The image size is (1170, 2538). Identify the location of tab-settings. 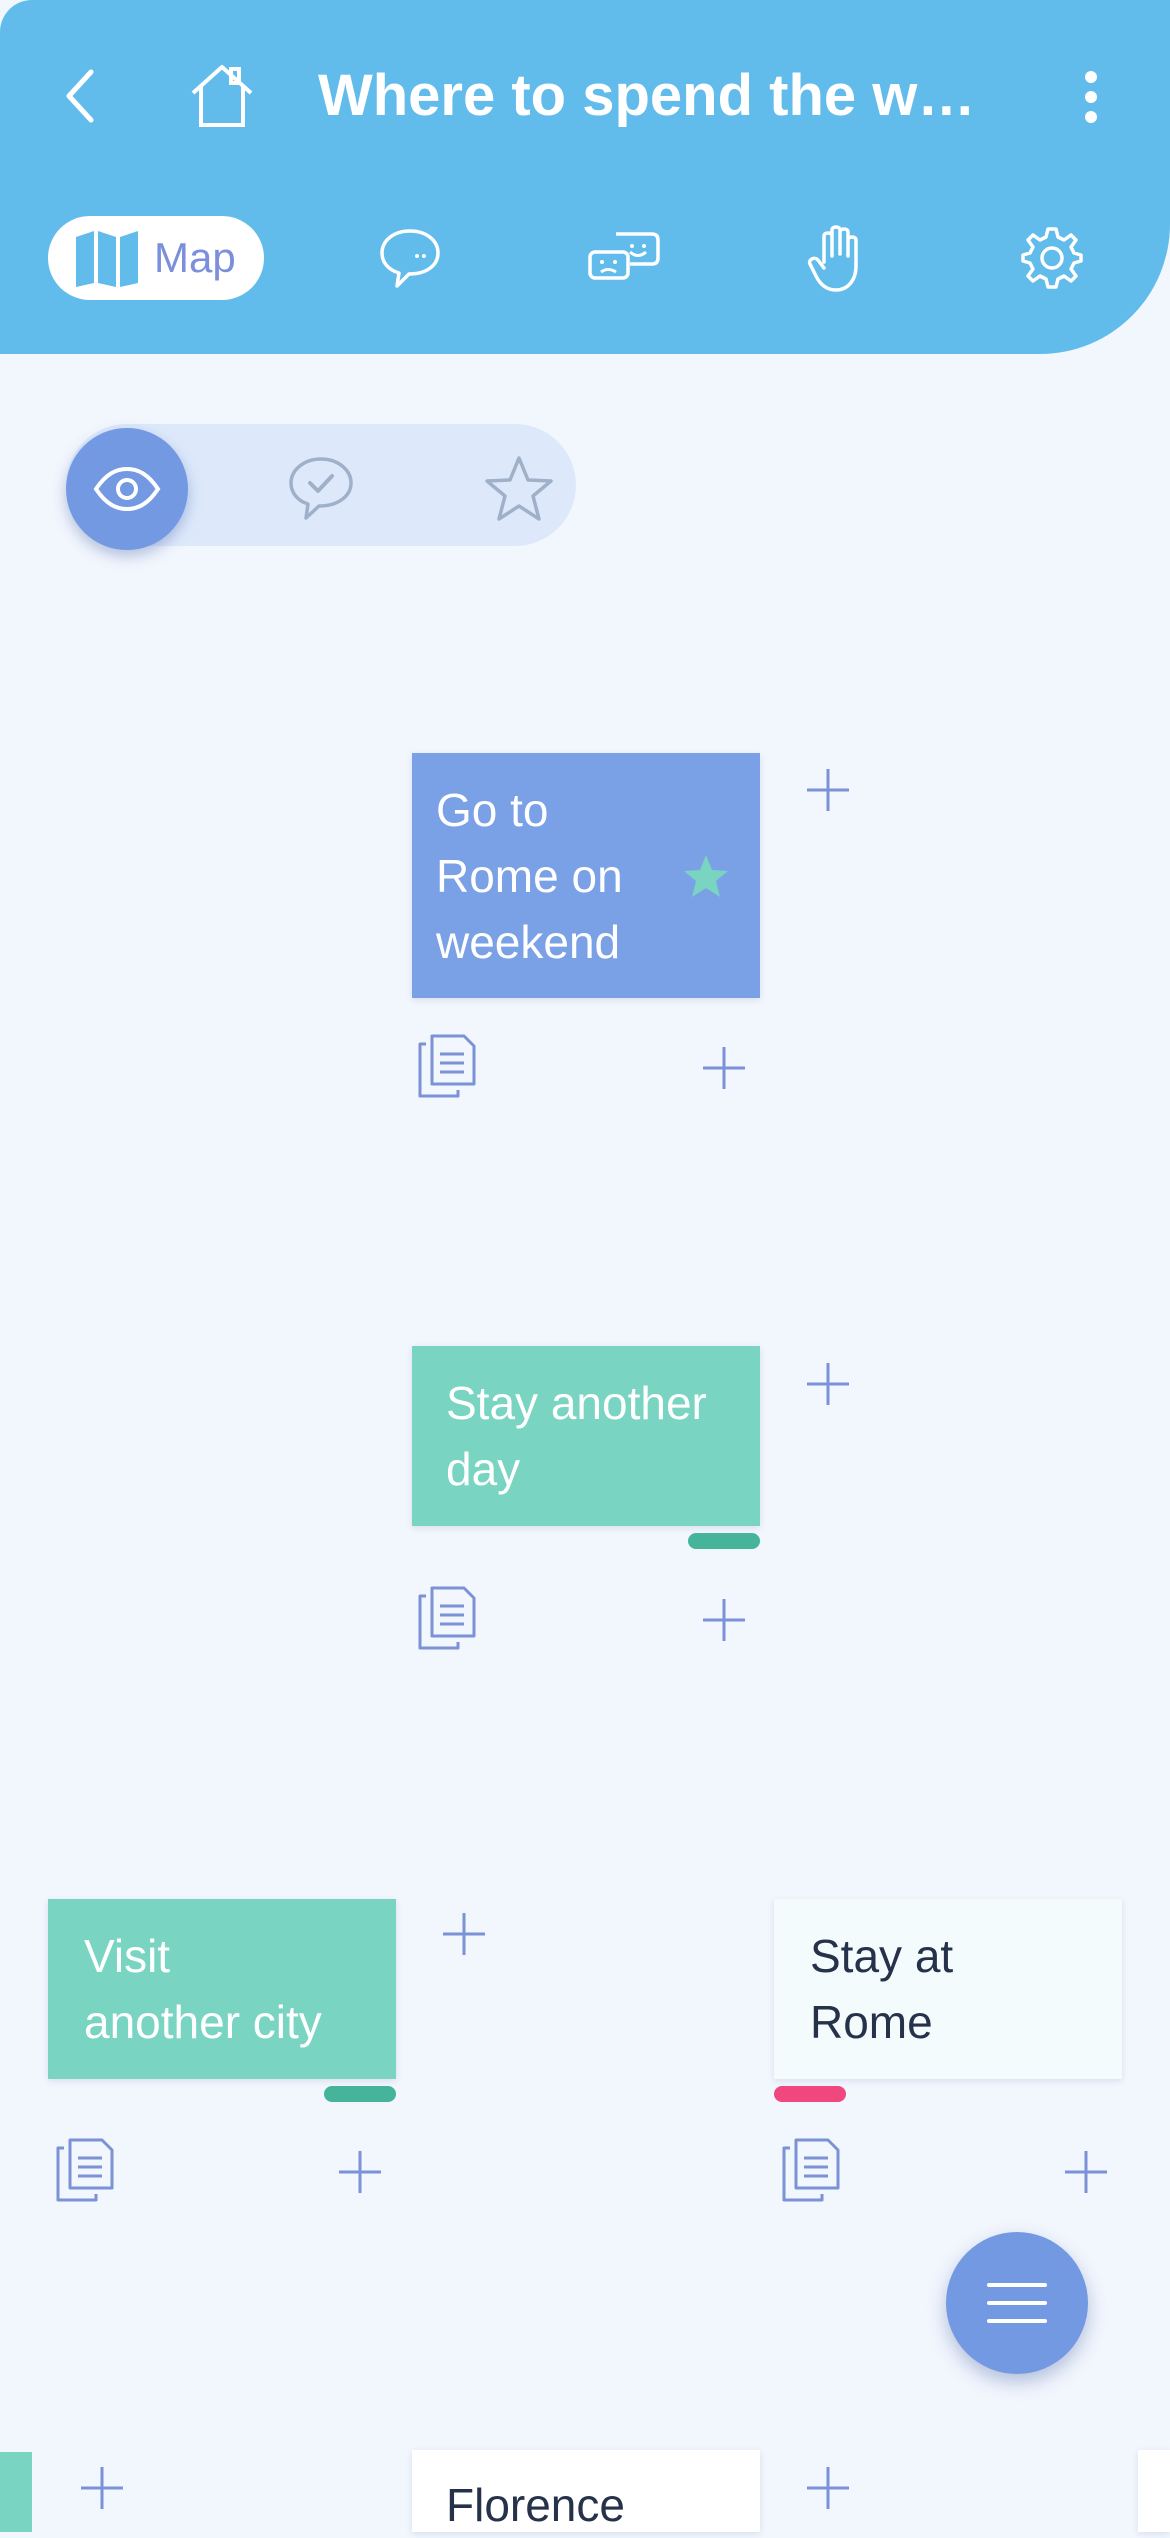
(1052, 258).